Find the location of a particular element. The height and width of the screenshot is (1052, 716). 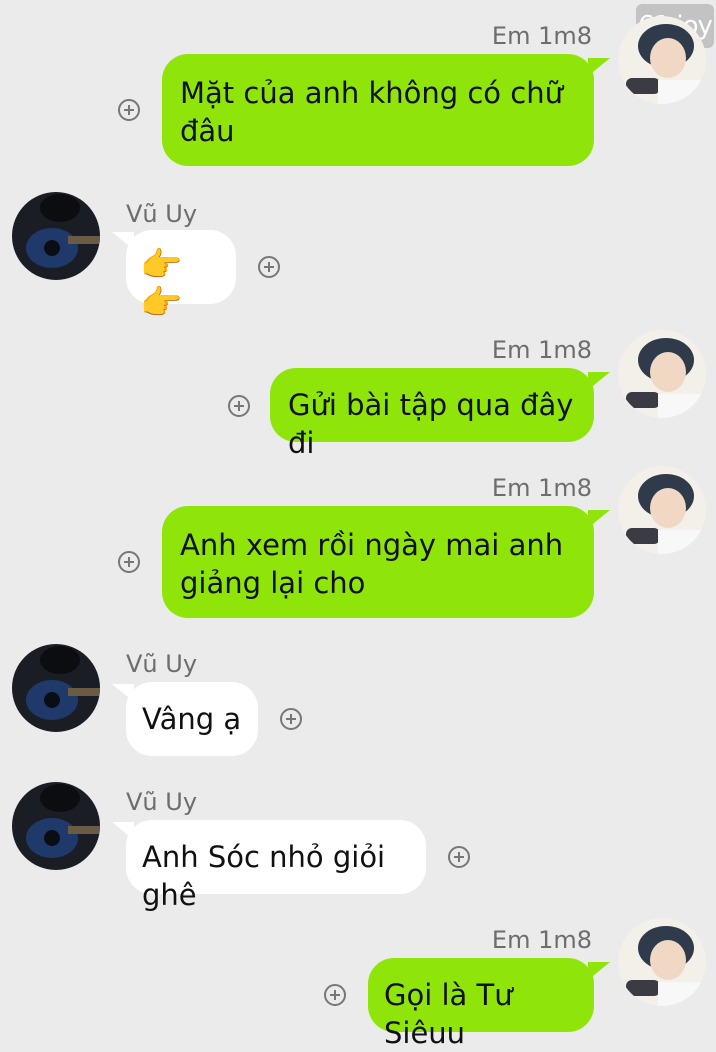

message-bubble: Mặt của anh không có chữ đâu is located at coordinates (378, 110).